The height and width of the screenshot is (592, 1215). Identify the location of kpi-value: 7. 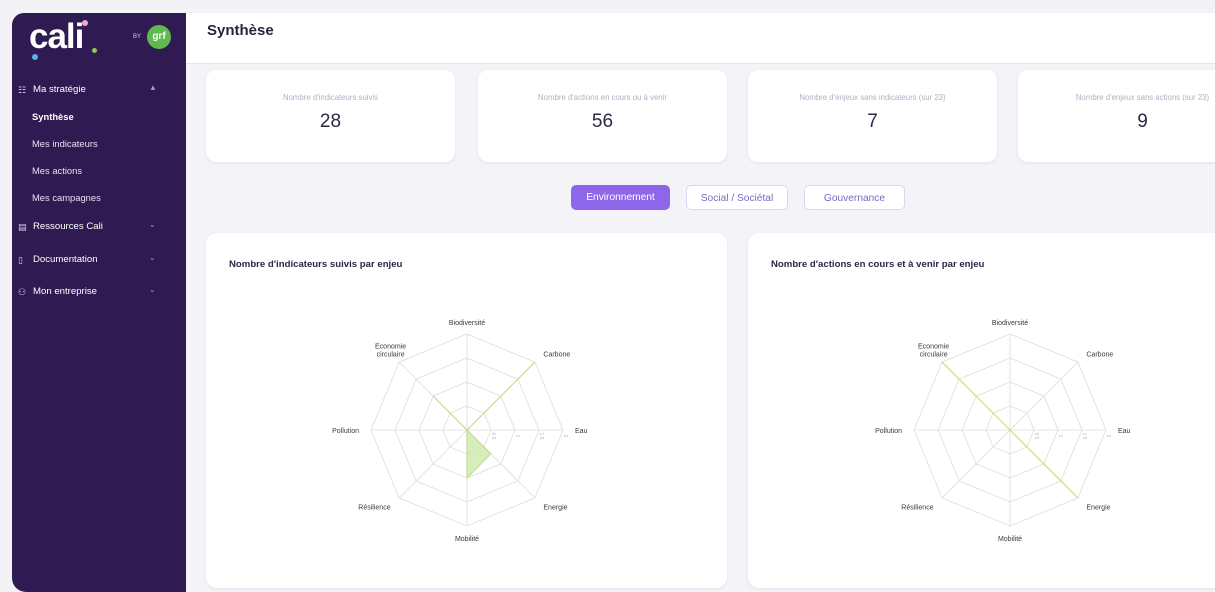
(872, 121).